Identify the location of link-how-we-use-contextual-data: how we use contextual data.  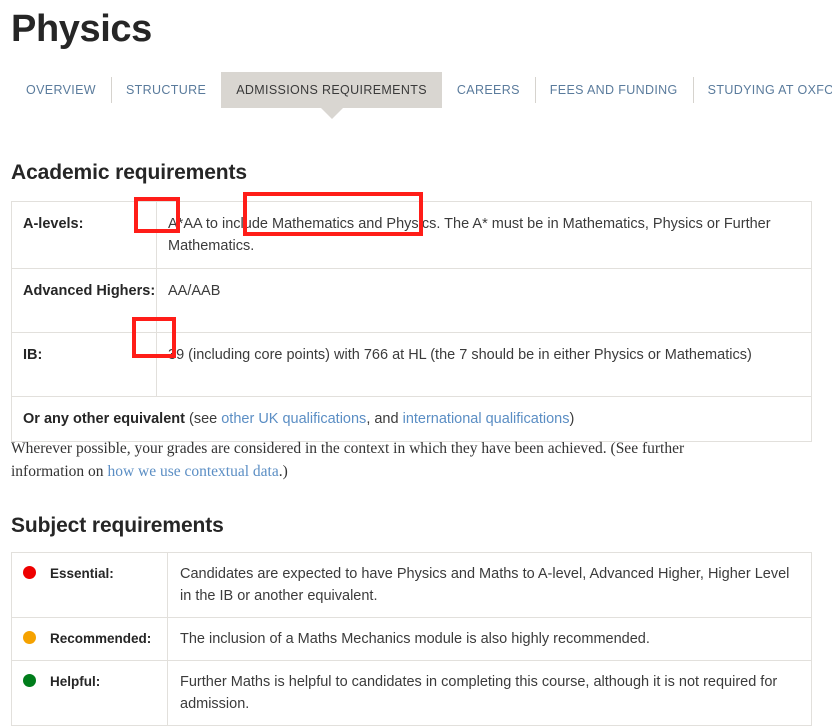
(192, 471).